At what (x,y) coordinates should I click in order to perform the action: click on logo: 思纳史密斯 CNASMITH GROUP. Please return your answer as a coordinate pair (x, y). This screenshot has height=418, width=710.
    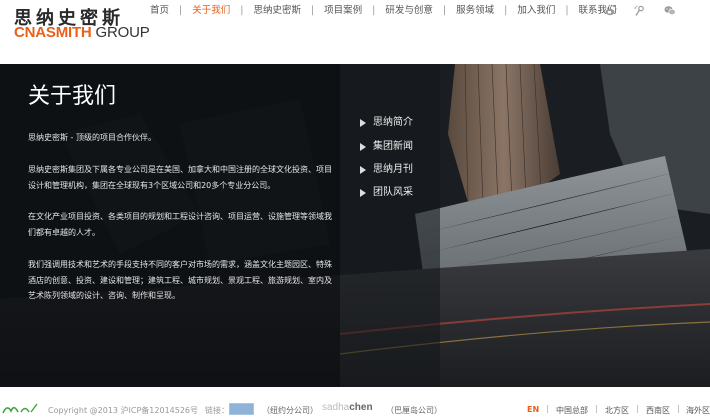
    Looking at the image, I should click on (84, 24).